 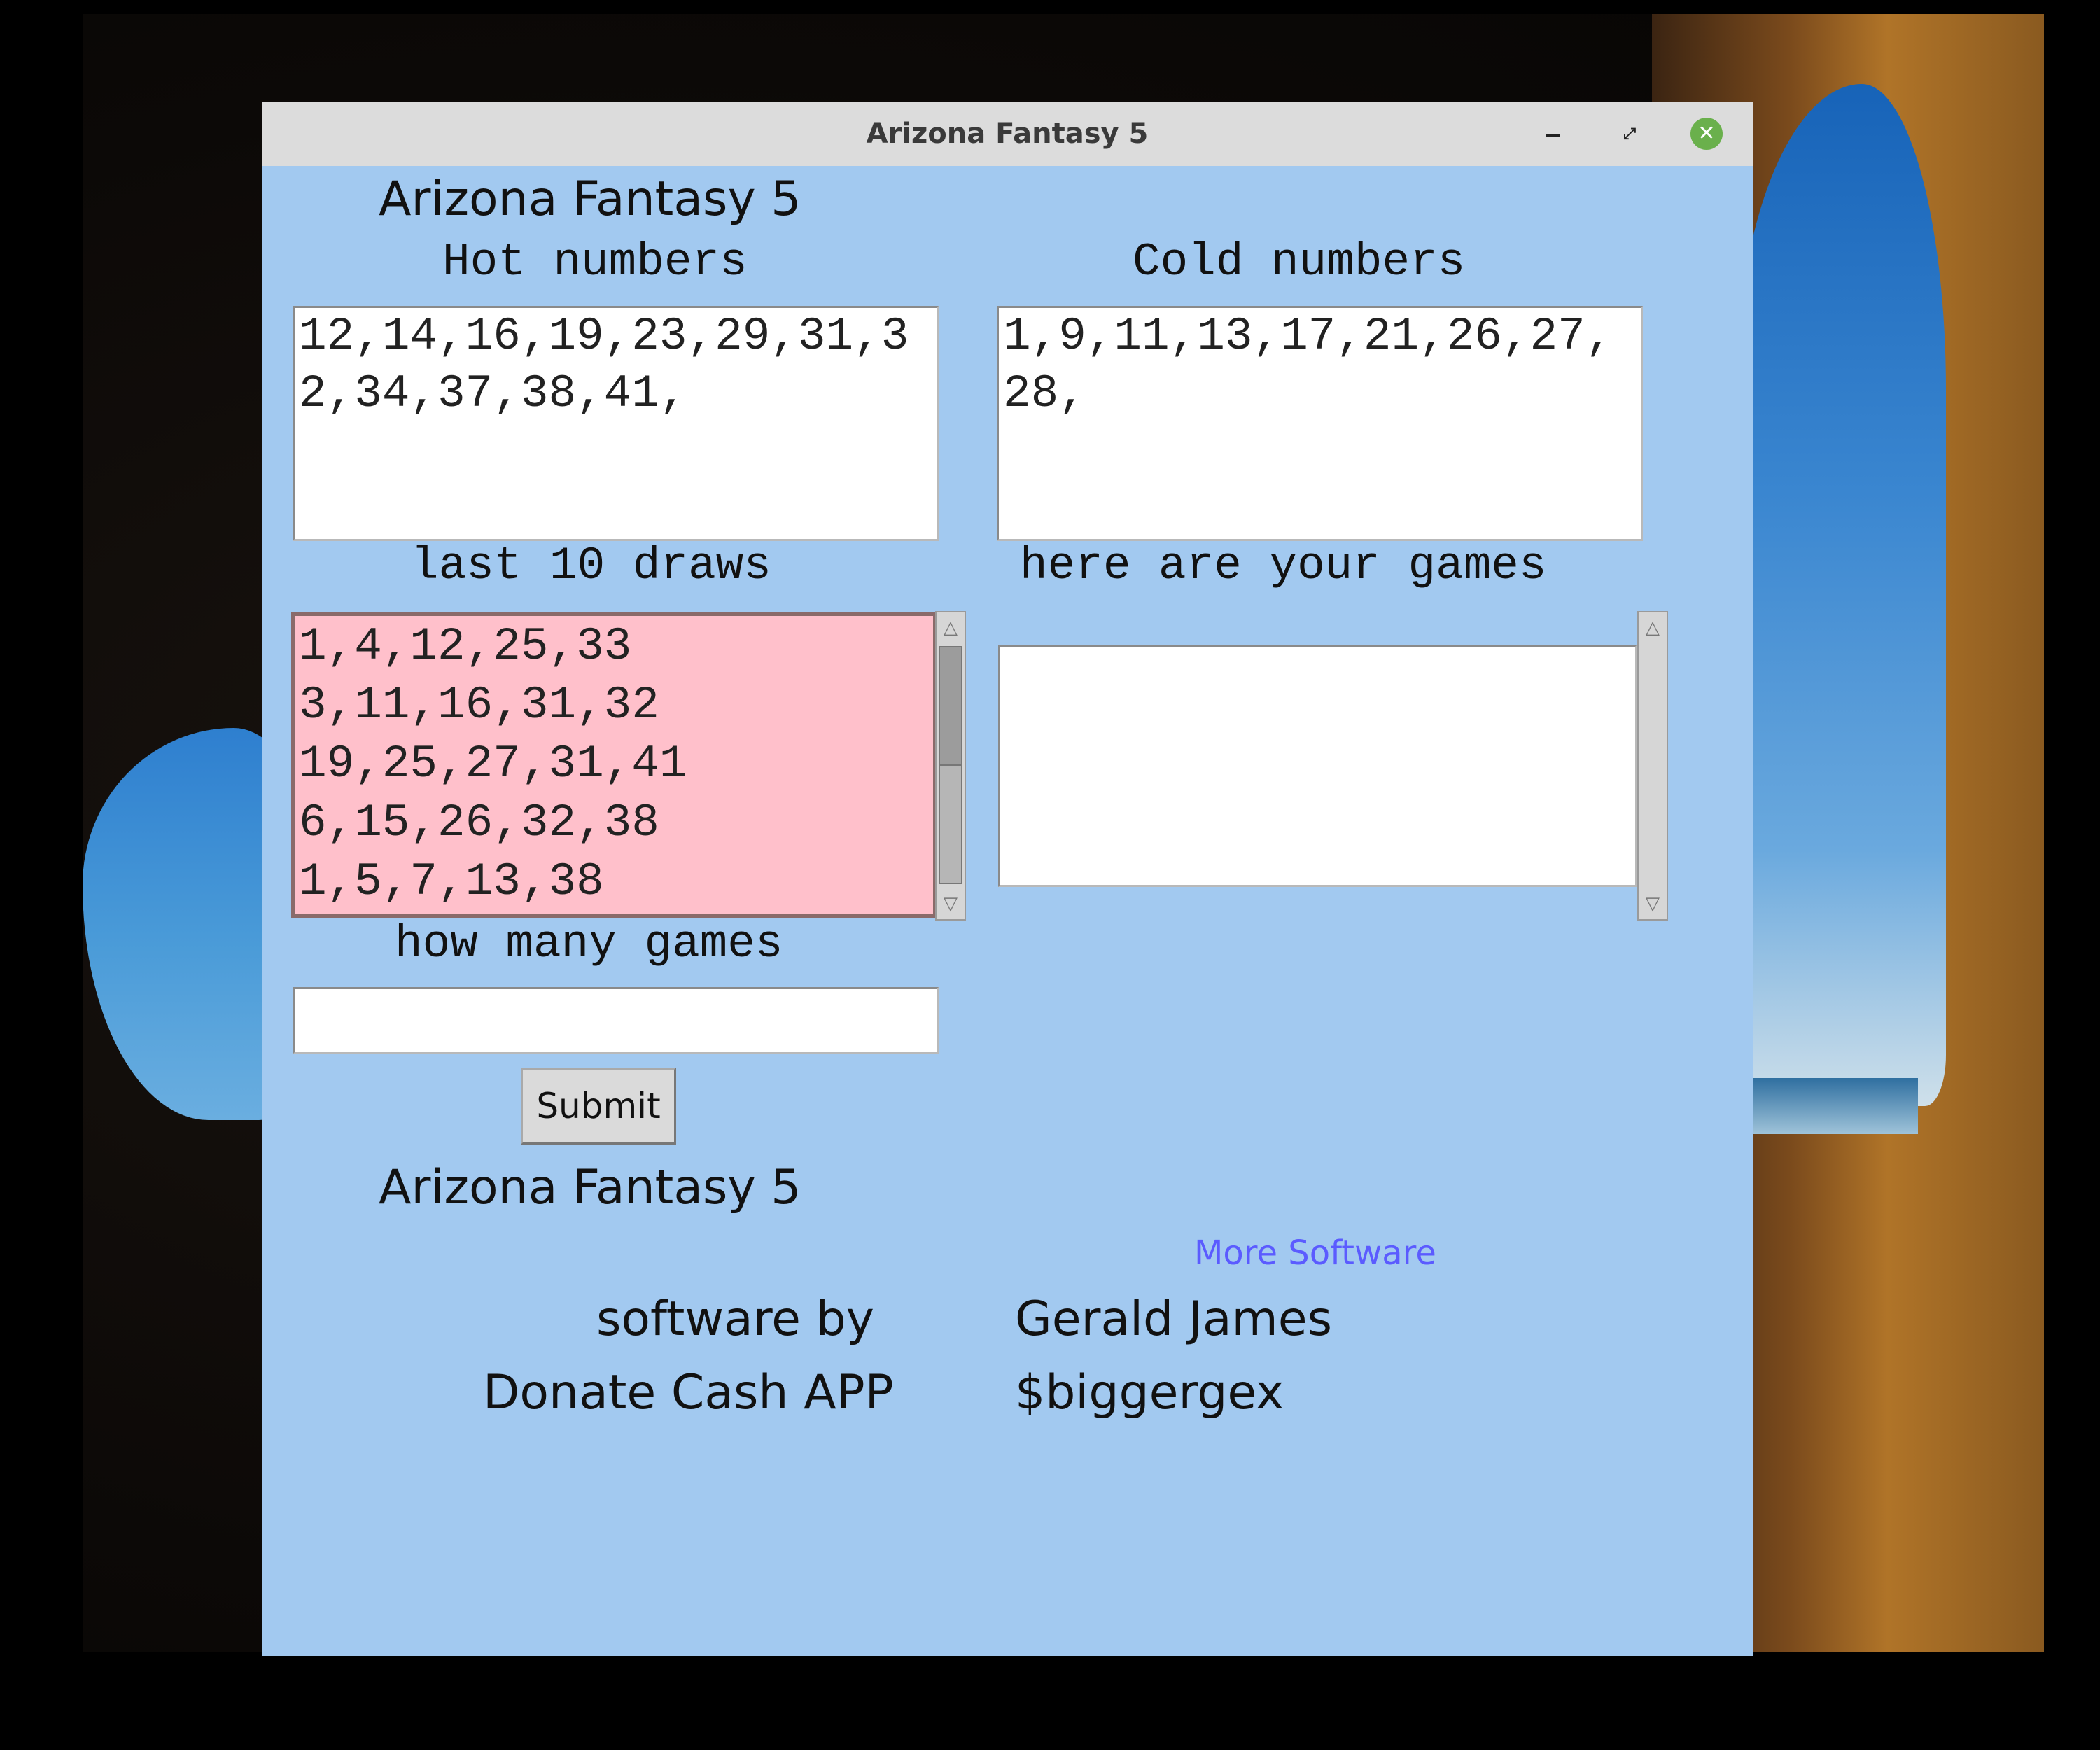 I want to click on cashapp-handle: $biggergex, so click(x=1149, y=1392).